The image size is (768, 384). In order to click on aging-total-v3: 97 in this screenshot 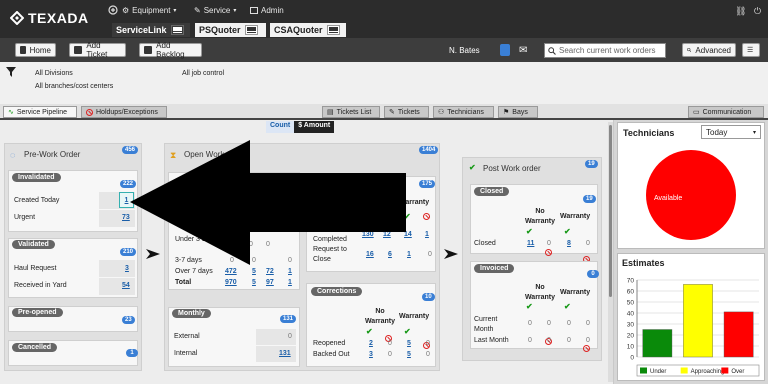, I will do `click(270, 282)`.